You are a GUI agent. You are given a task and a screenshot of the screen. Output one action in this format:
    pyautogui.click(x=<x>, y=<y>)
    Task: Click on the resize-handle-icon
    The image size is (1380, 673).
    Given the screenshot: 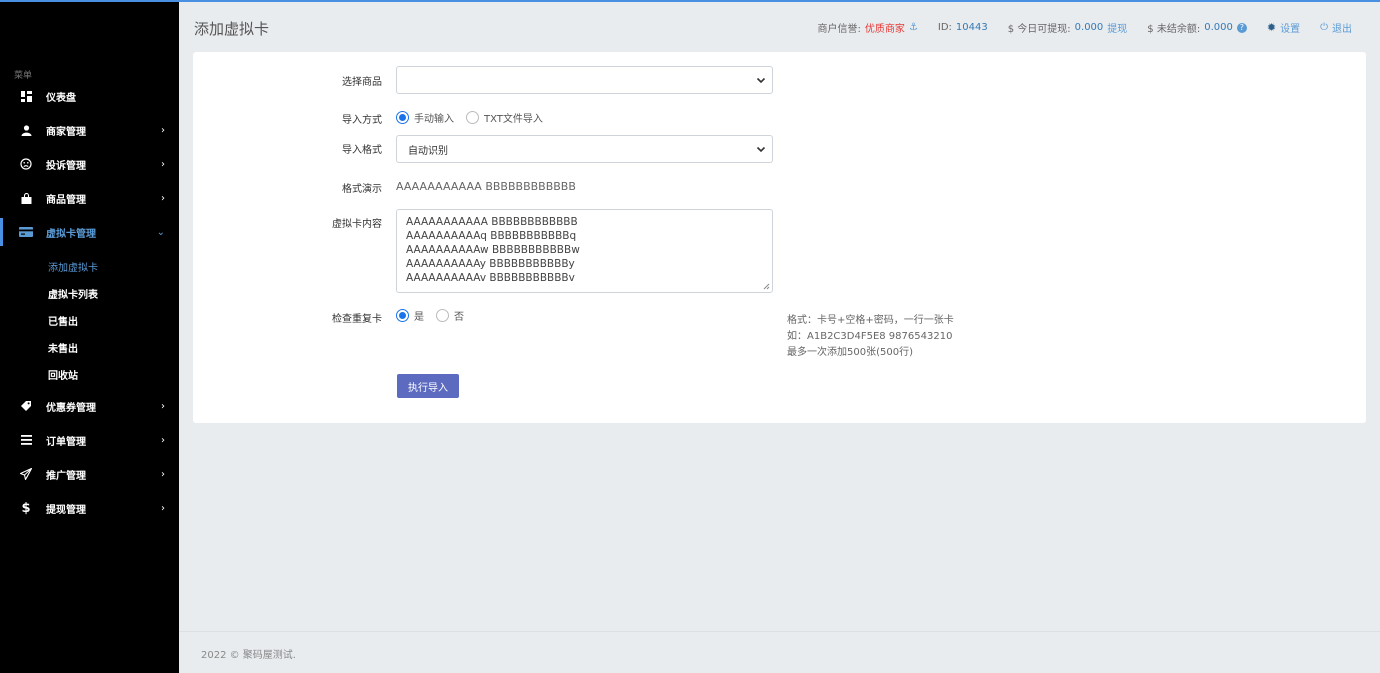 What is the action you would take?
    pyautogui.click(x=766, y=286)
    